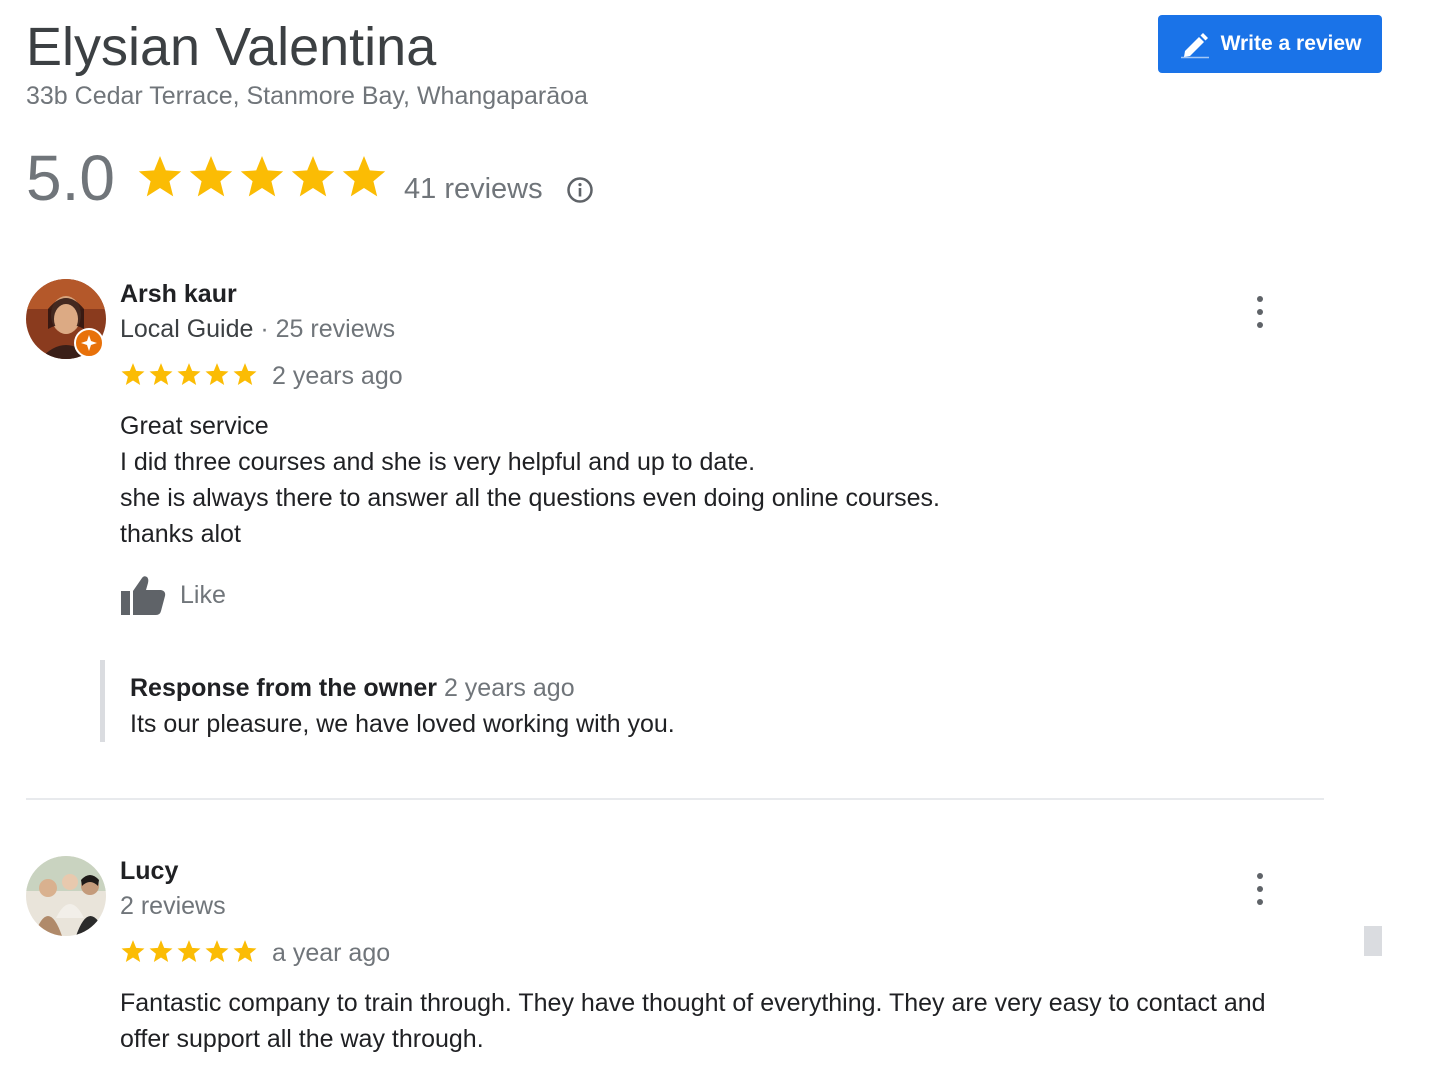 The height and width of the screenshot is (1076, 1430). I want to click on avatar-image, so click(66, 896).